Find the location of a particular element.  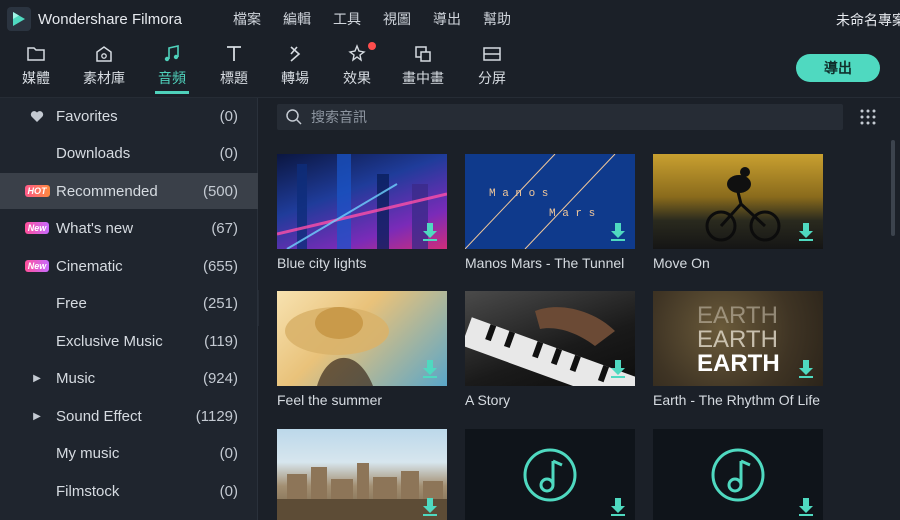

sidebar-item-my-music: My music (0) is located at coordinates (129, 453).